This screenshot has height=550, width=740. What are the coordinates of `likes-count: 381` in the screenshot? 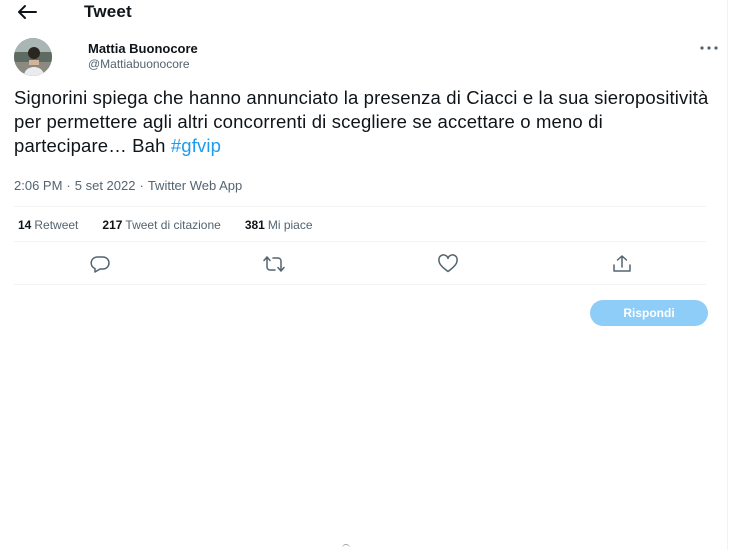 It's located at (254, 225).